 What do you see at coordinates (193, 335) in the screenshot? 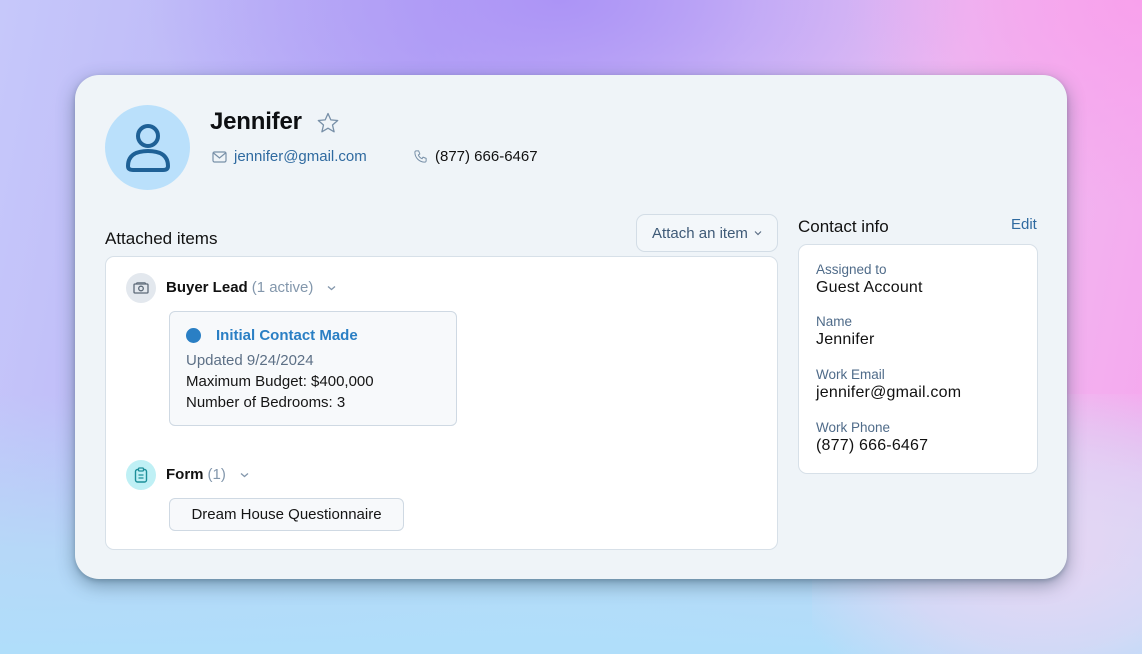
I see `status-dot` at bounding box center [193, 335].